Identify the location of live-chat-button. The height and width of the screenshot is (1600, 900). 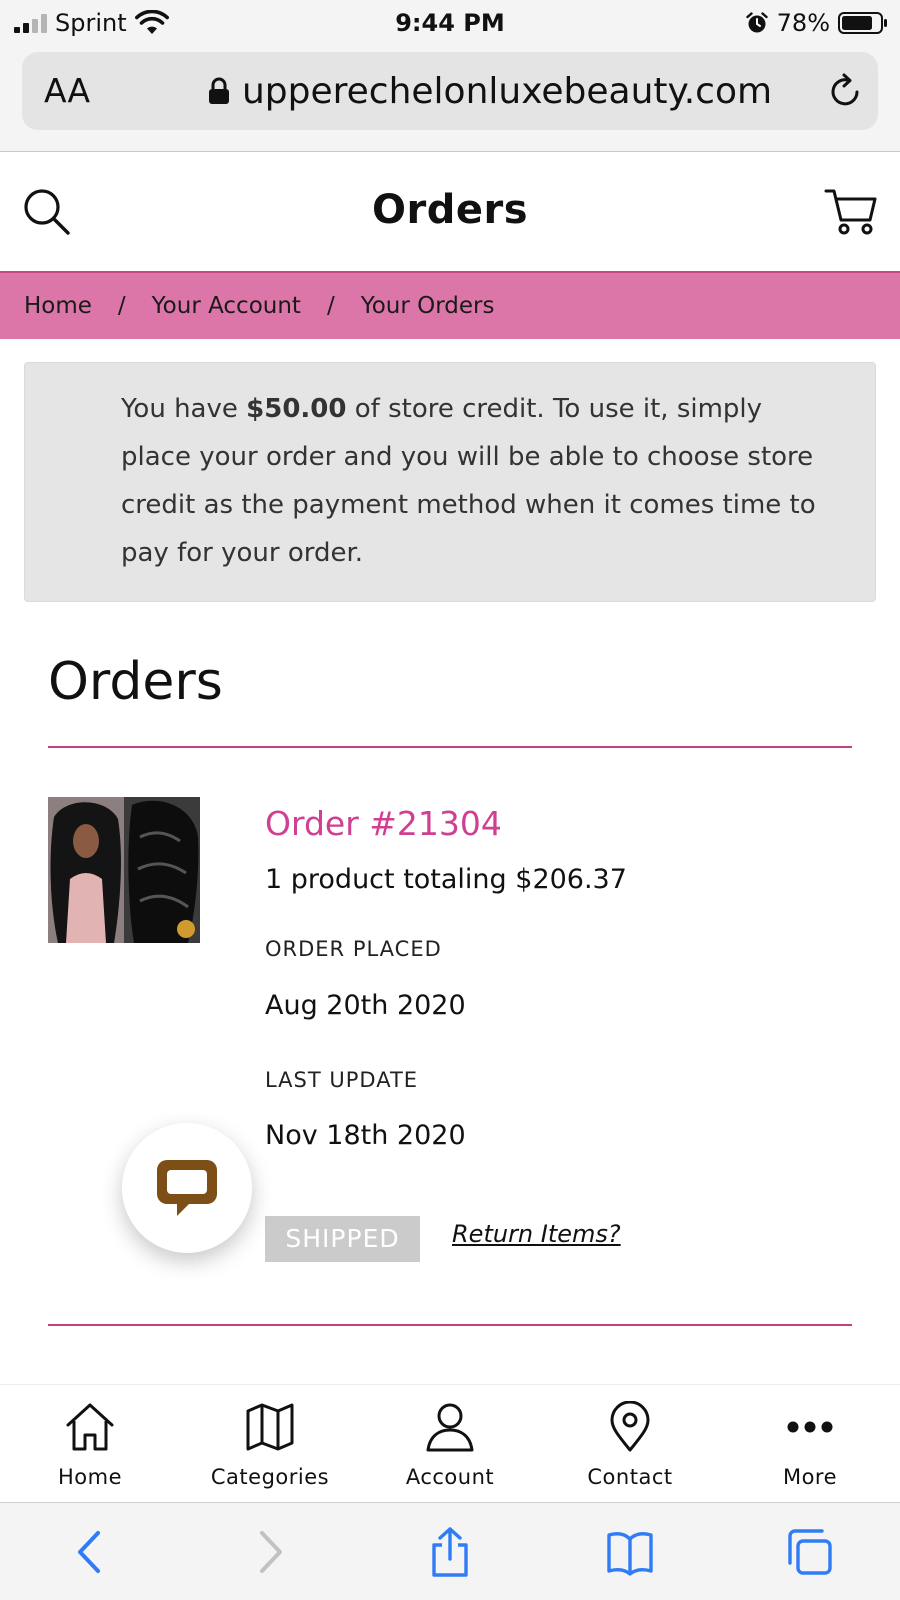
(187, 1188).